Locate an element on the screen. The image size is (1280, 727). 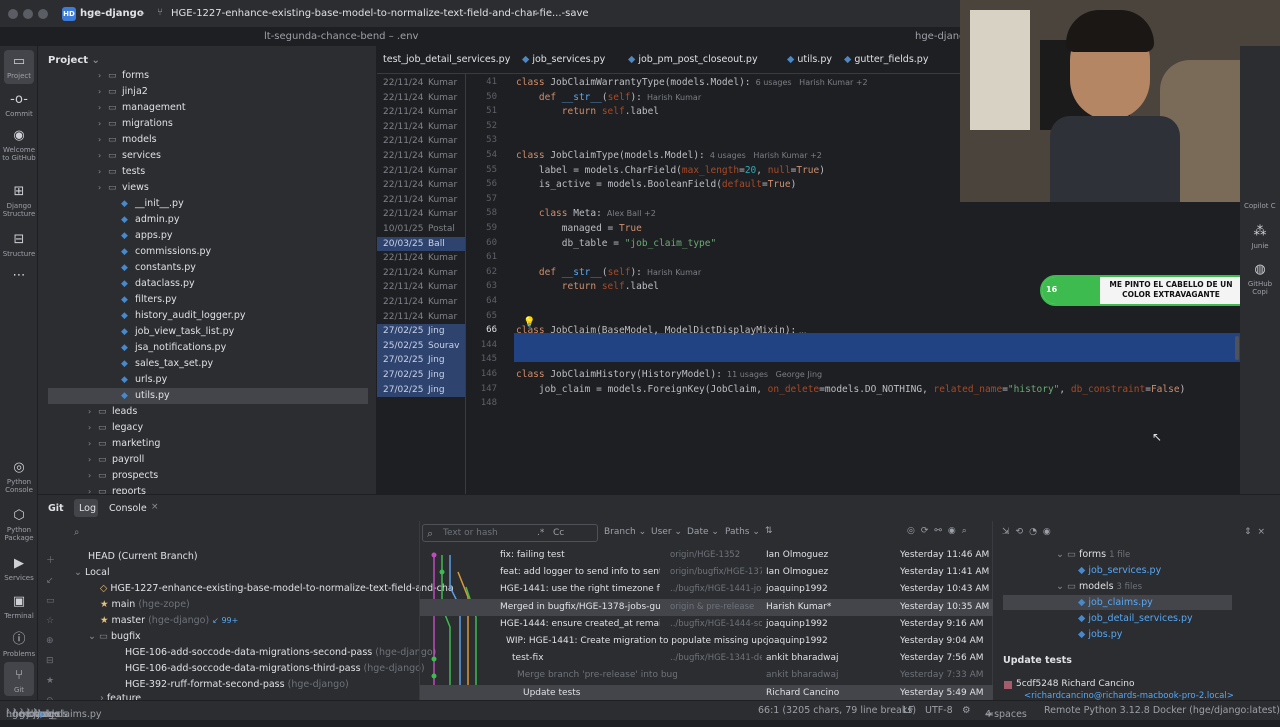
tool-github-copilot-button: ◍ GitHub Copi is located at coordinates (1260, 279).